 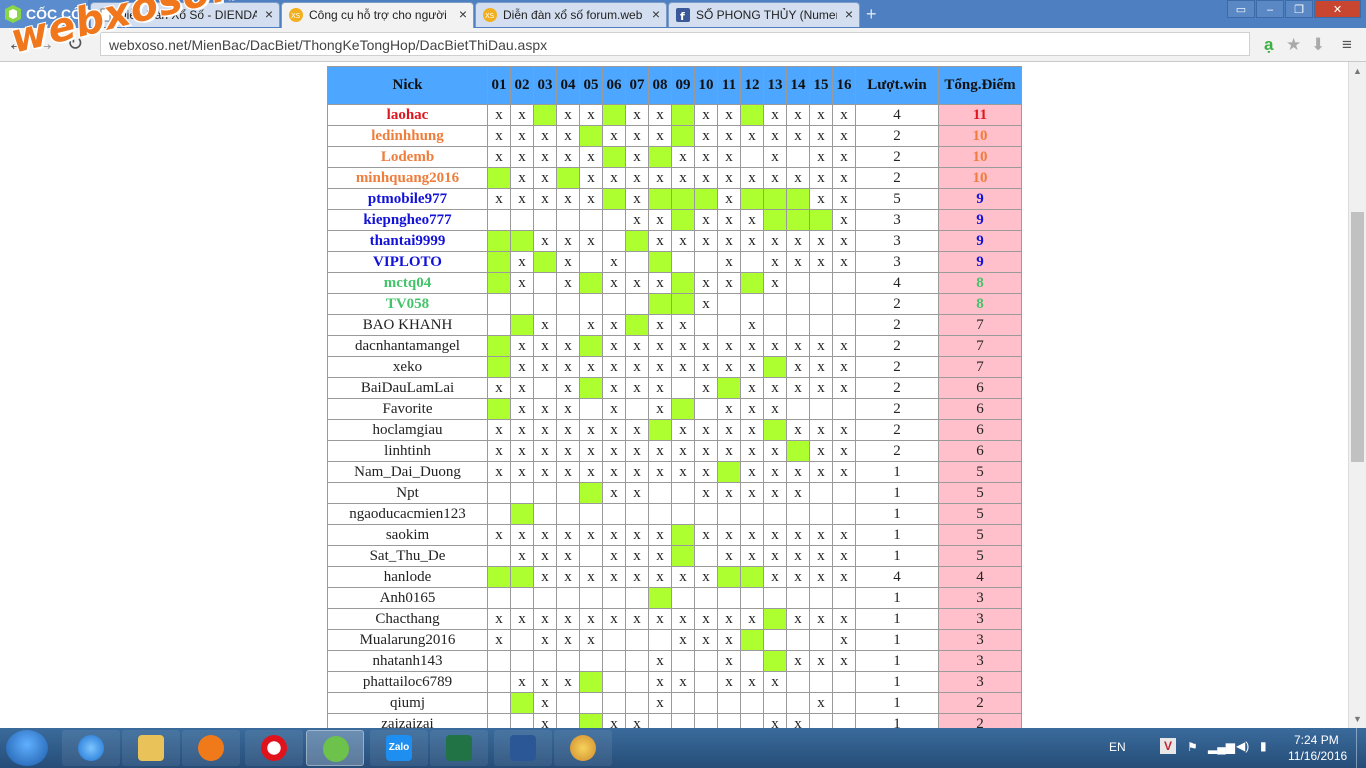 I want to click on start-button, so click(x=27, y=748).